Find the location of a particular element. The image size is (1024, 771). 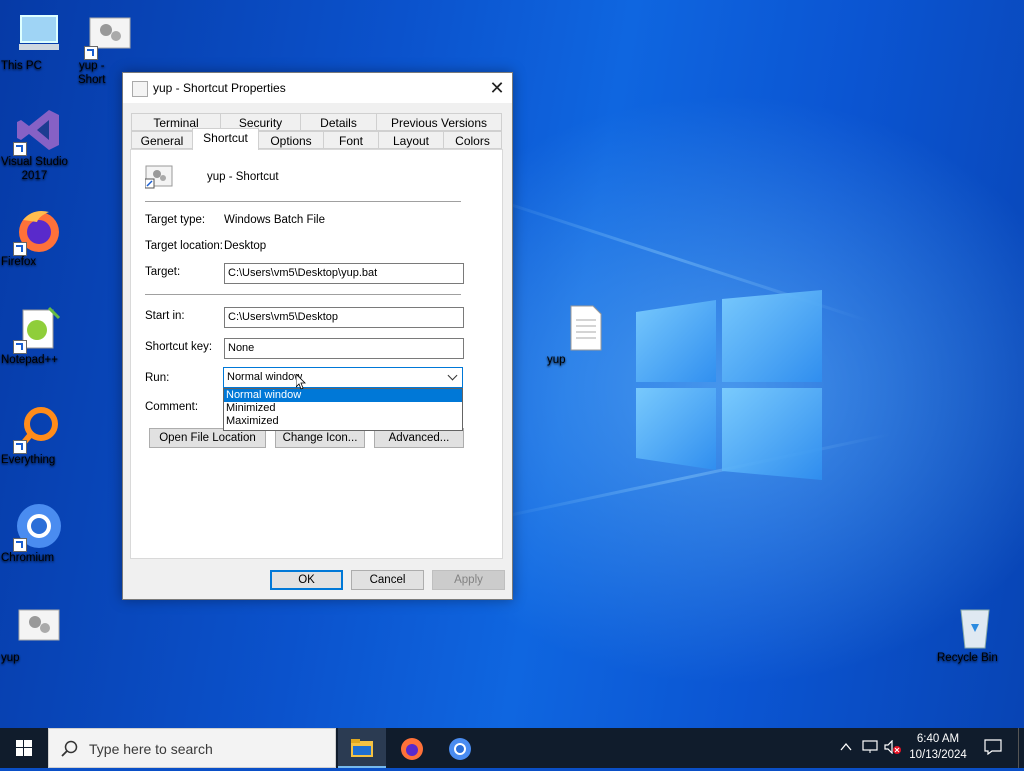

close-button: ✕ is located at coordinates (497, 88).